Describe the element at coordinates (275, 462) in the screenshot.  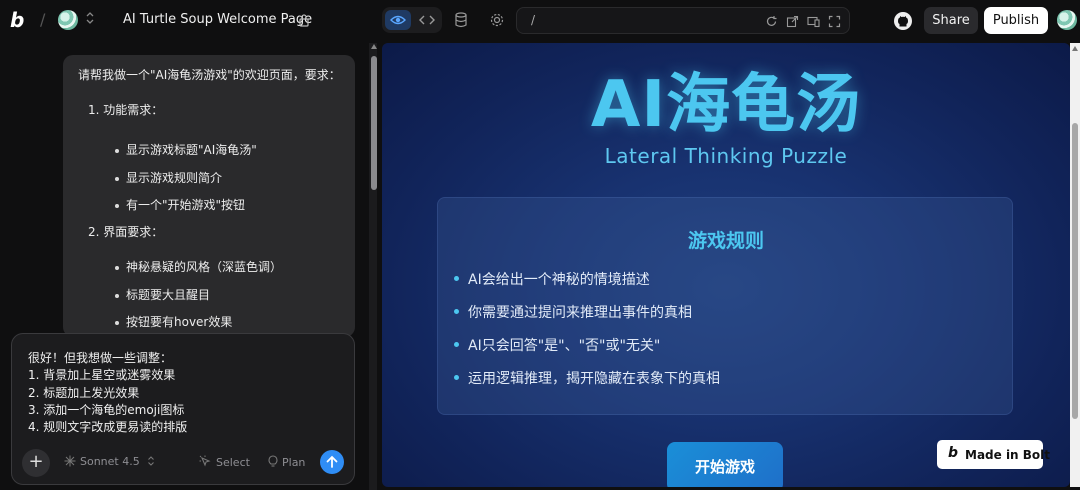
I see `lightbulb-icon` at that location.